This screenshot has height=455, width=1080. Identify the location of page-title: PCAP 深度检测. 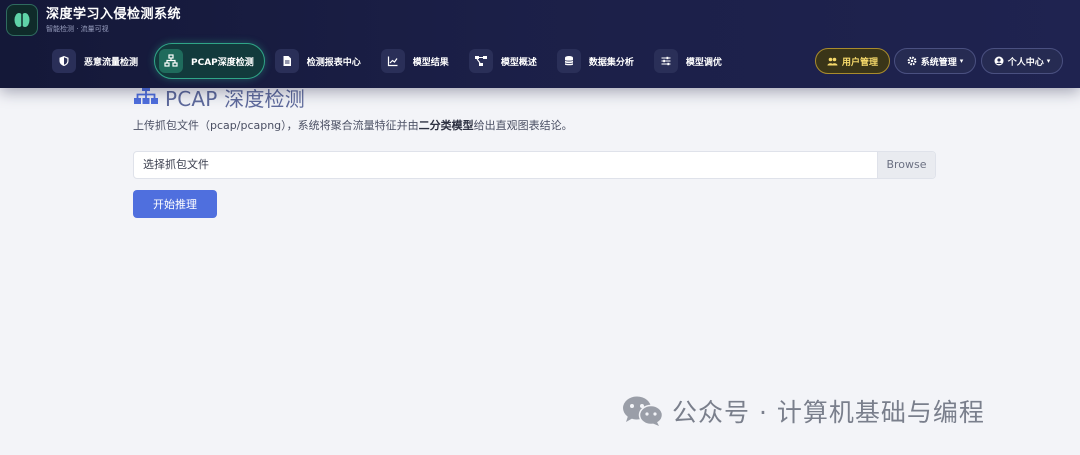
(534, 98).